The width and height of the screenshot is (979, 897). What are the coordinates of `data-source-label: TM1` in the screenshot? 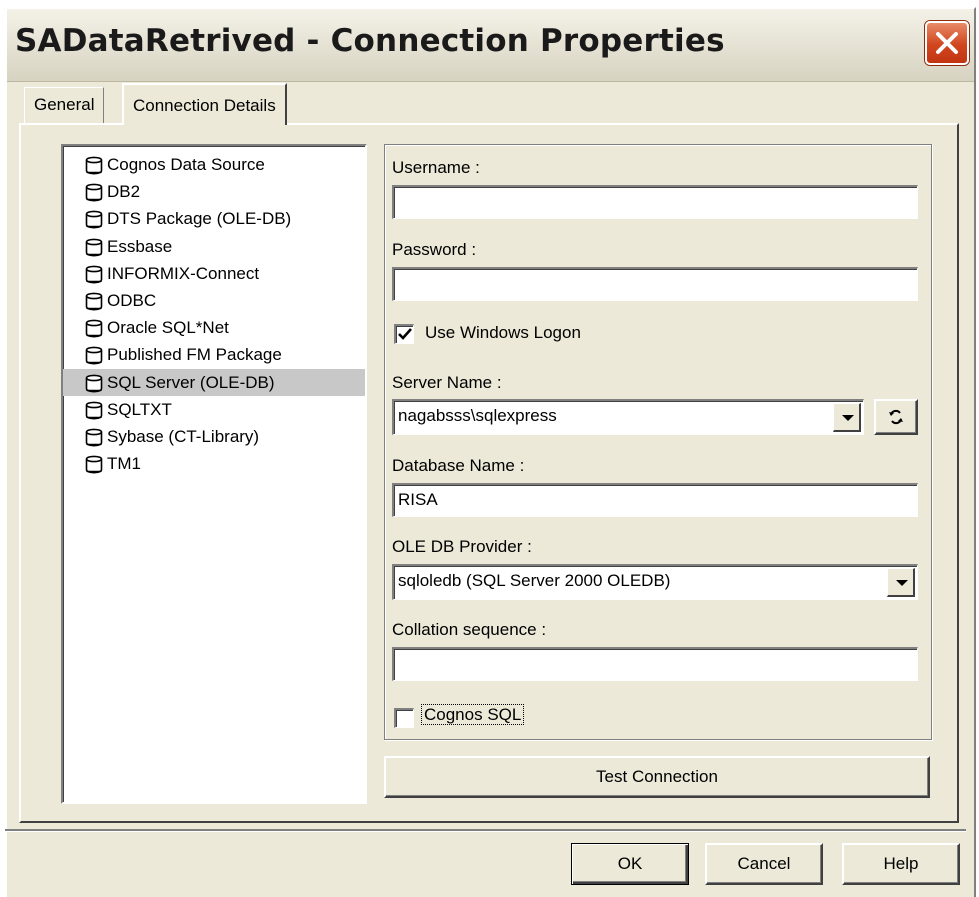 It's located at (124, 464).